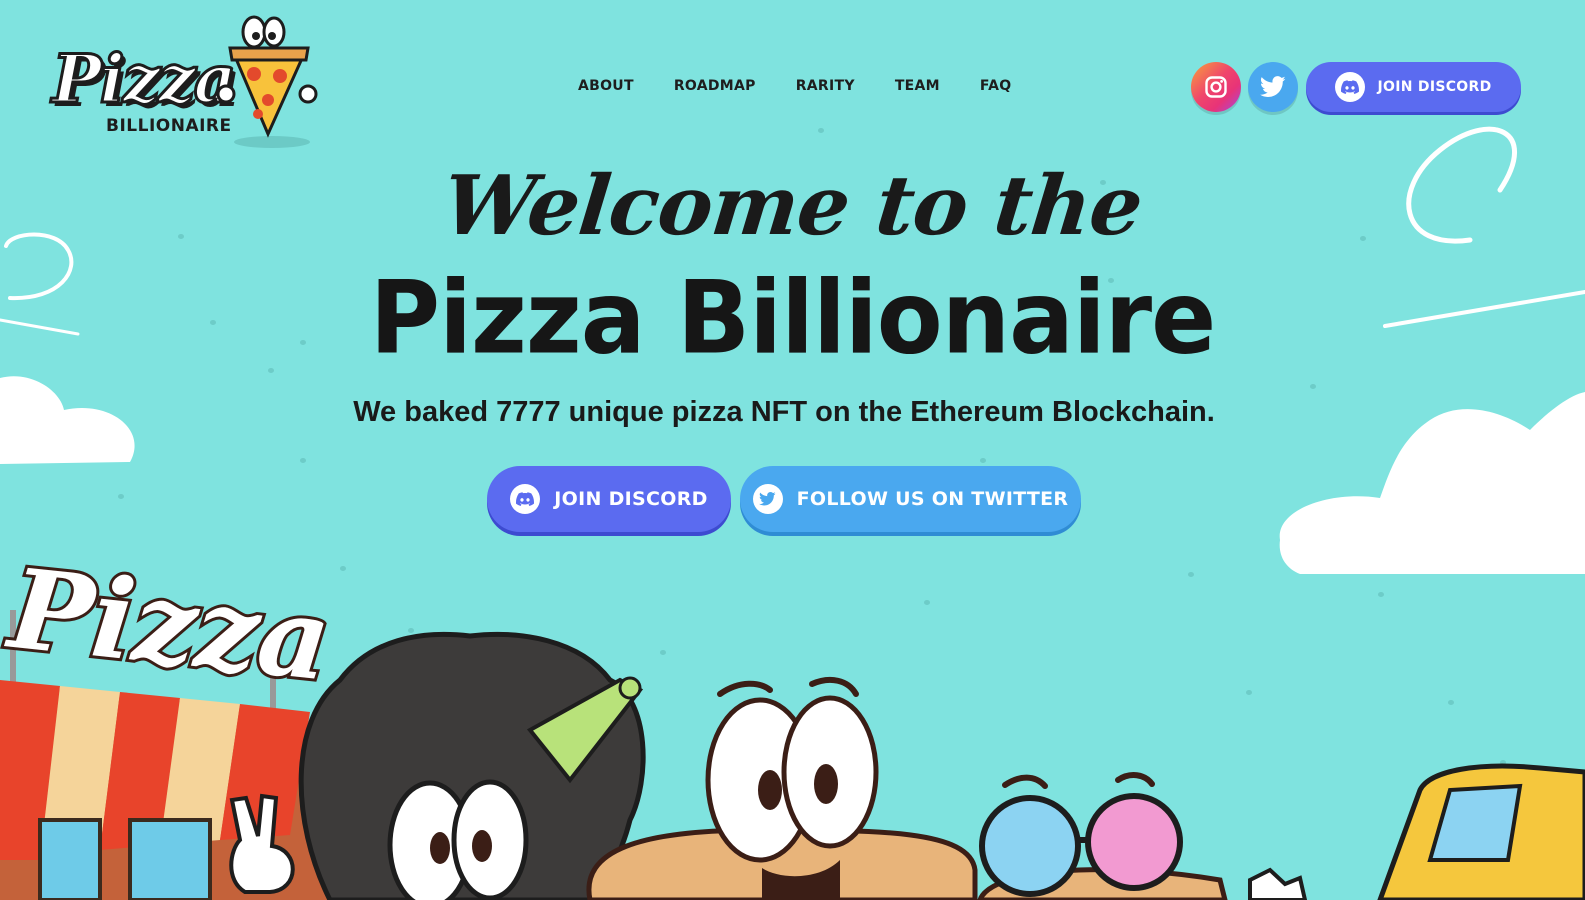  What do you see at coordinates (606, 86) in the screenshot?
I see `nav-about: ABOUT` at bounding box center [606, 86].